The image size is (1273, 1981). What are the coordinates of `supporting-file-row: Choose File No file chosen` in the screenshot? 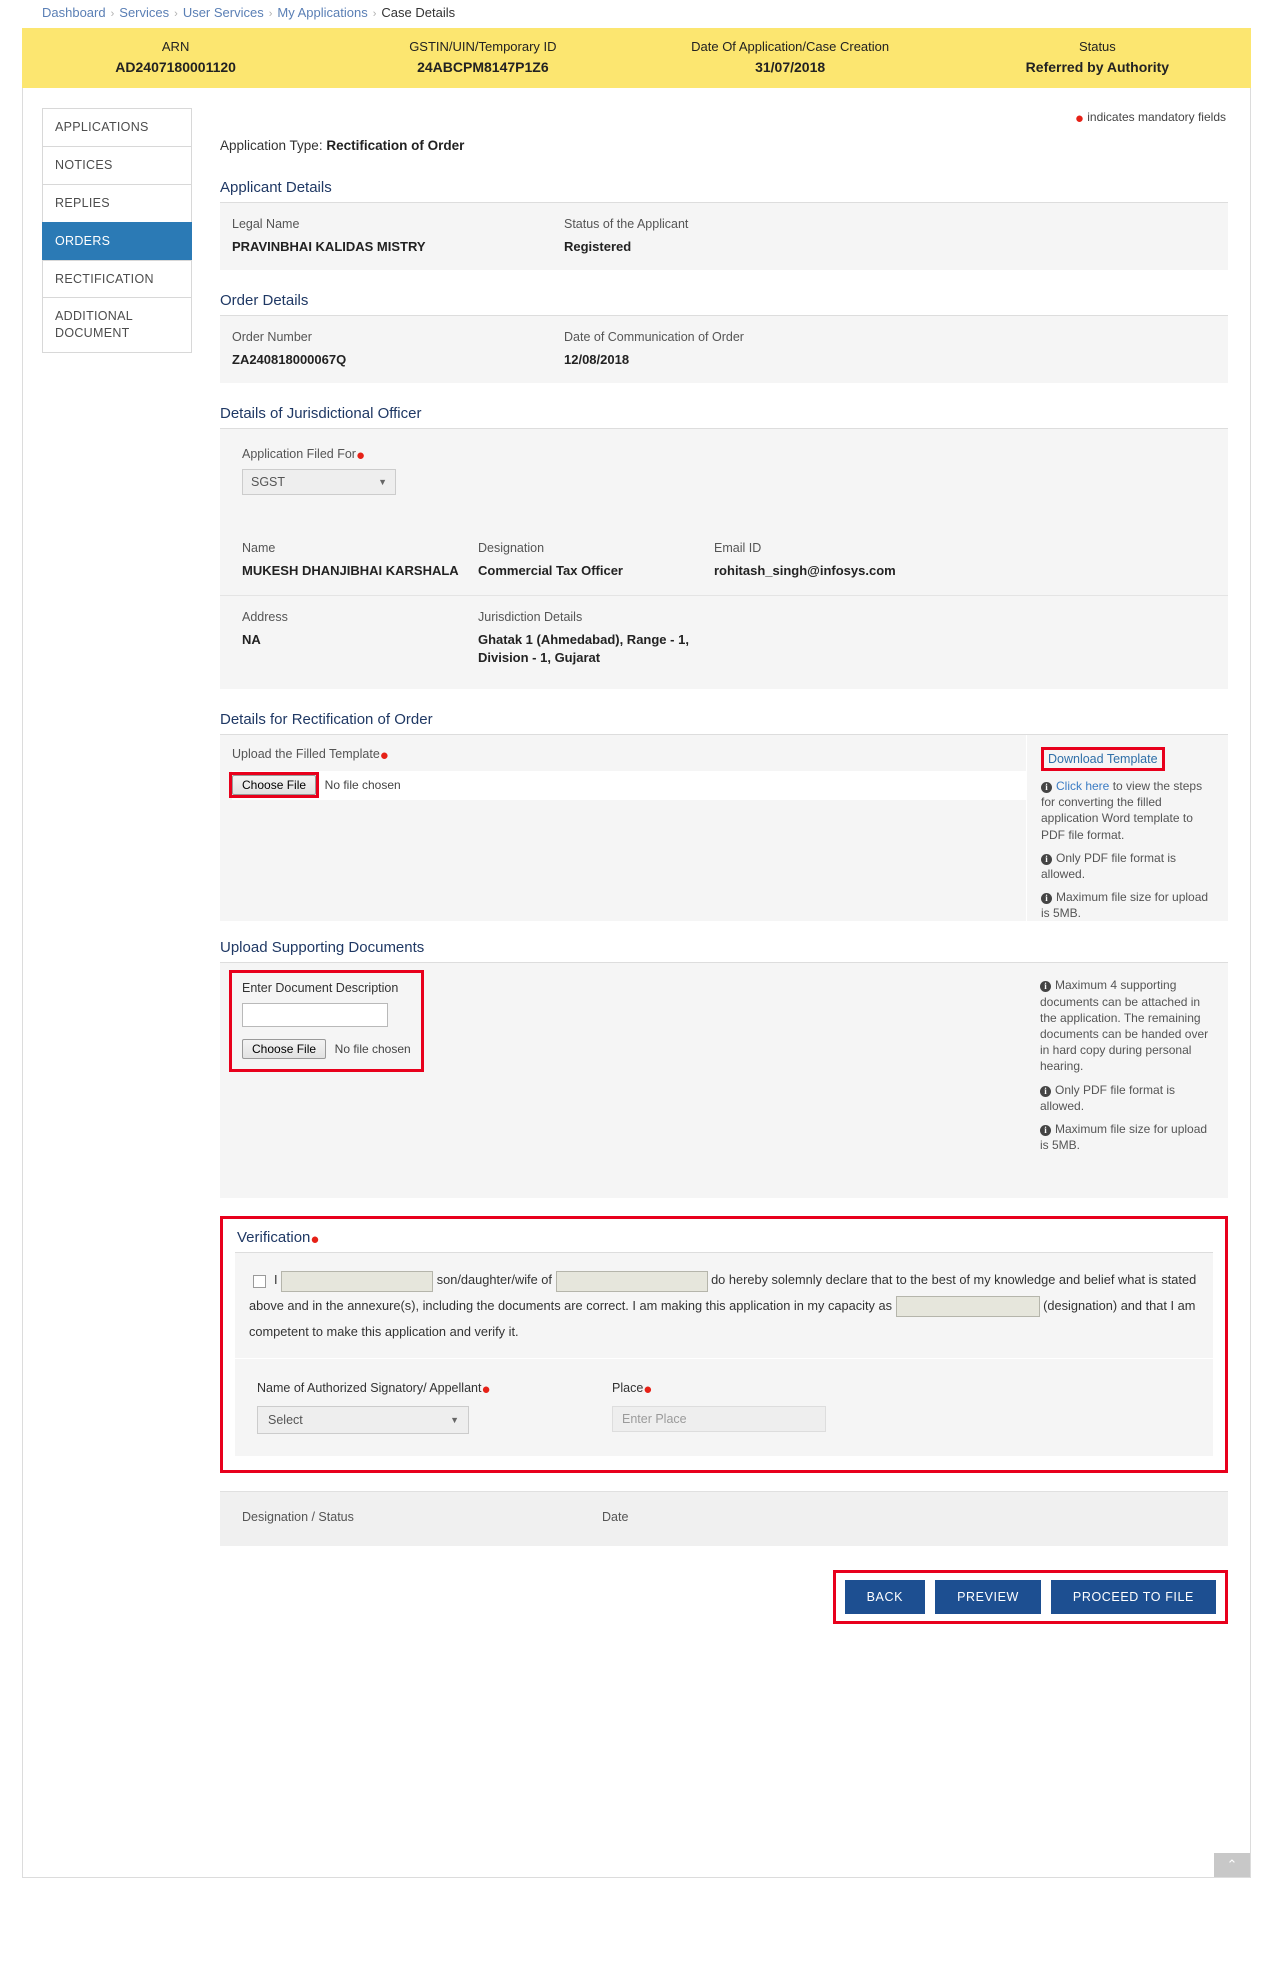 It's located at (326, 1049).